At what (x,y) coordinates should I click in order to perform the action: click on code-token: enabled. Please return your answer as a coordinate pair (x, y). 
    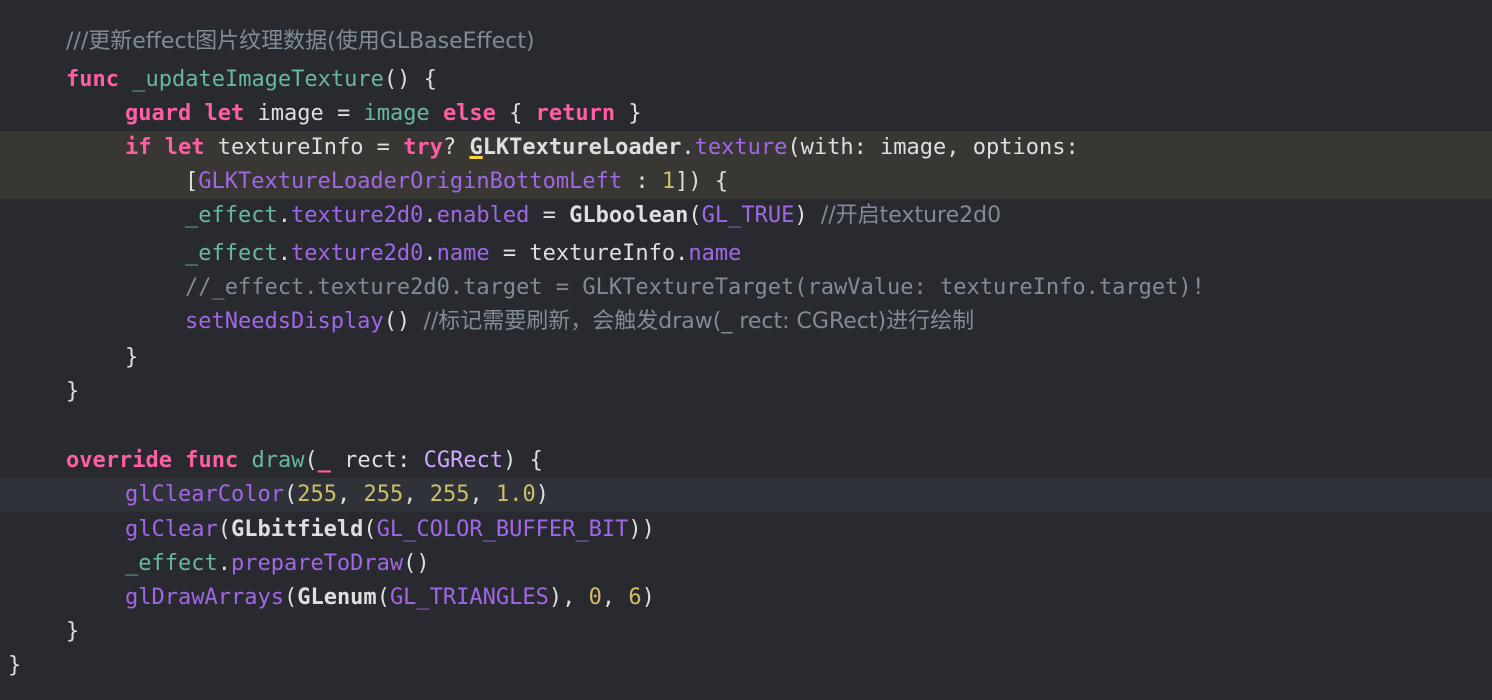
    Looking at the image, I should click on (483, 215).